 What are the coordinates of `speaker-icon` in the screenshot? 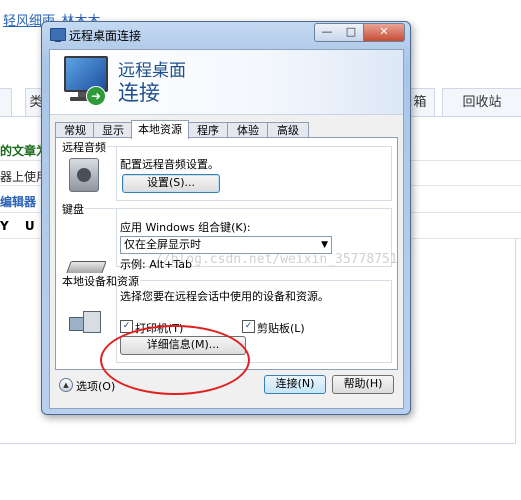 It's located at (84, 175).